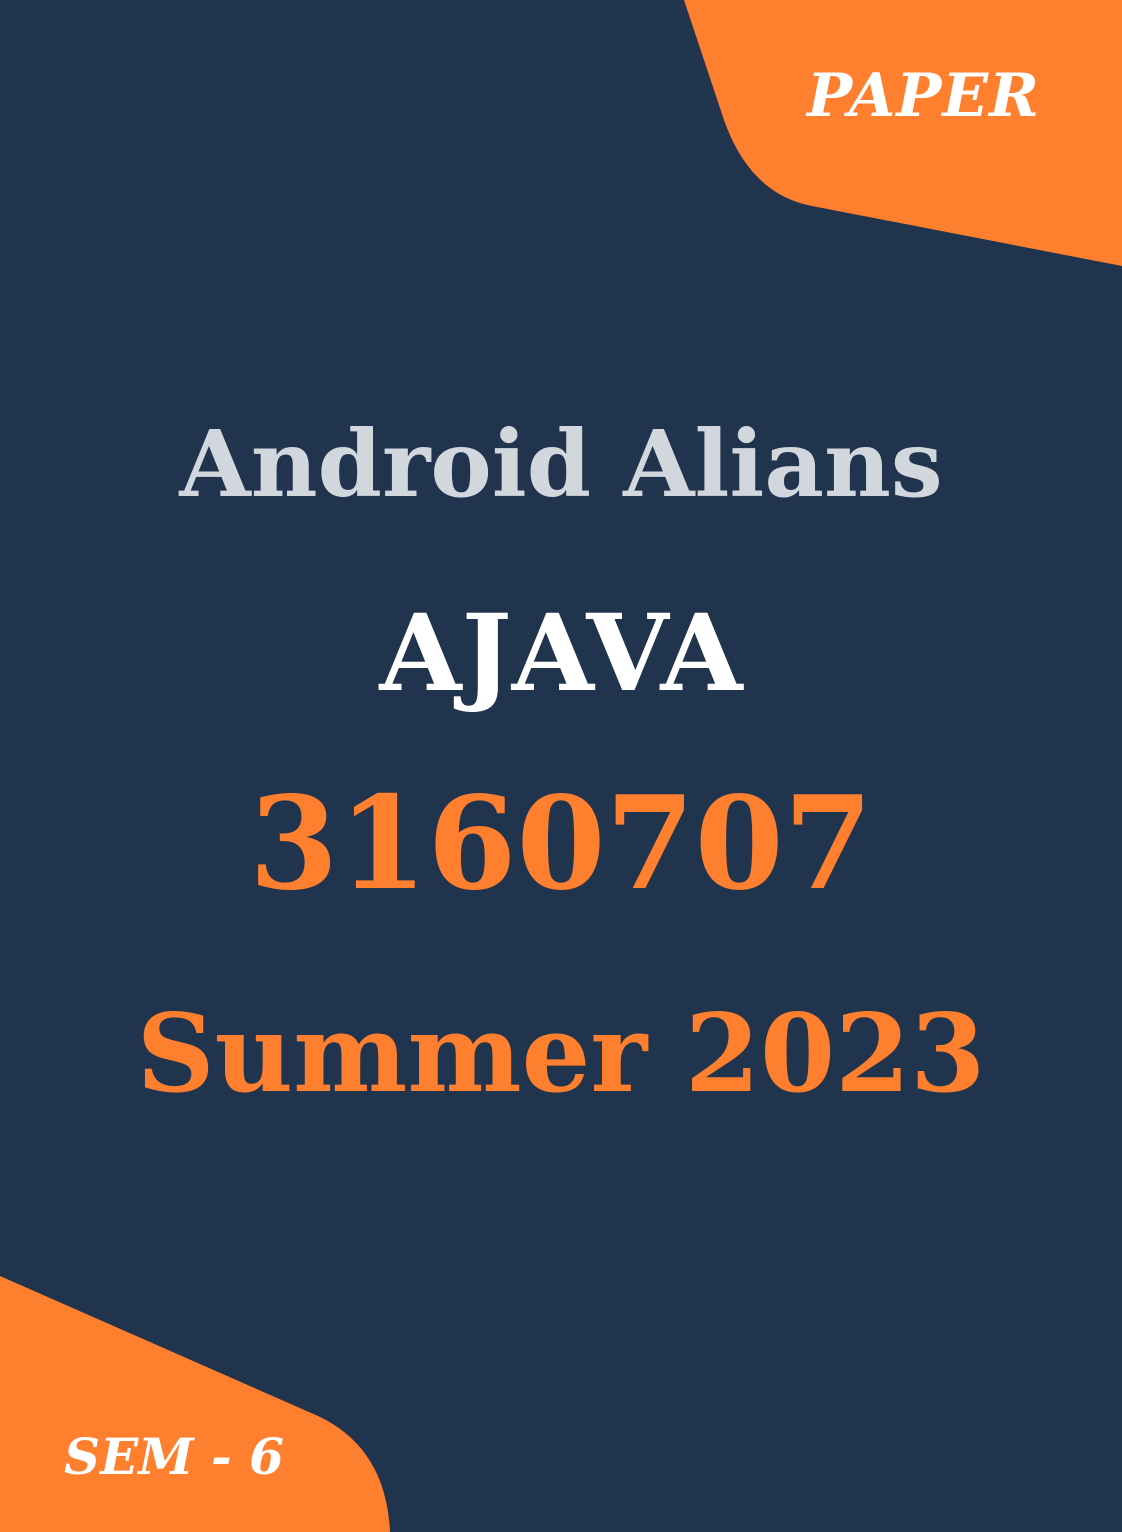 This screenshot has height=1532, width=1122. What do you see at coordinates (561, 652) in the screenshot?
I see `subject-name: AJAVA` at bounding box center [561, 652].